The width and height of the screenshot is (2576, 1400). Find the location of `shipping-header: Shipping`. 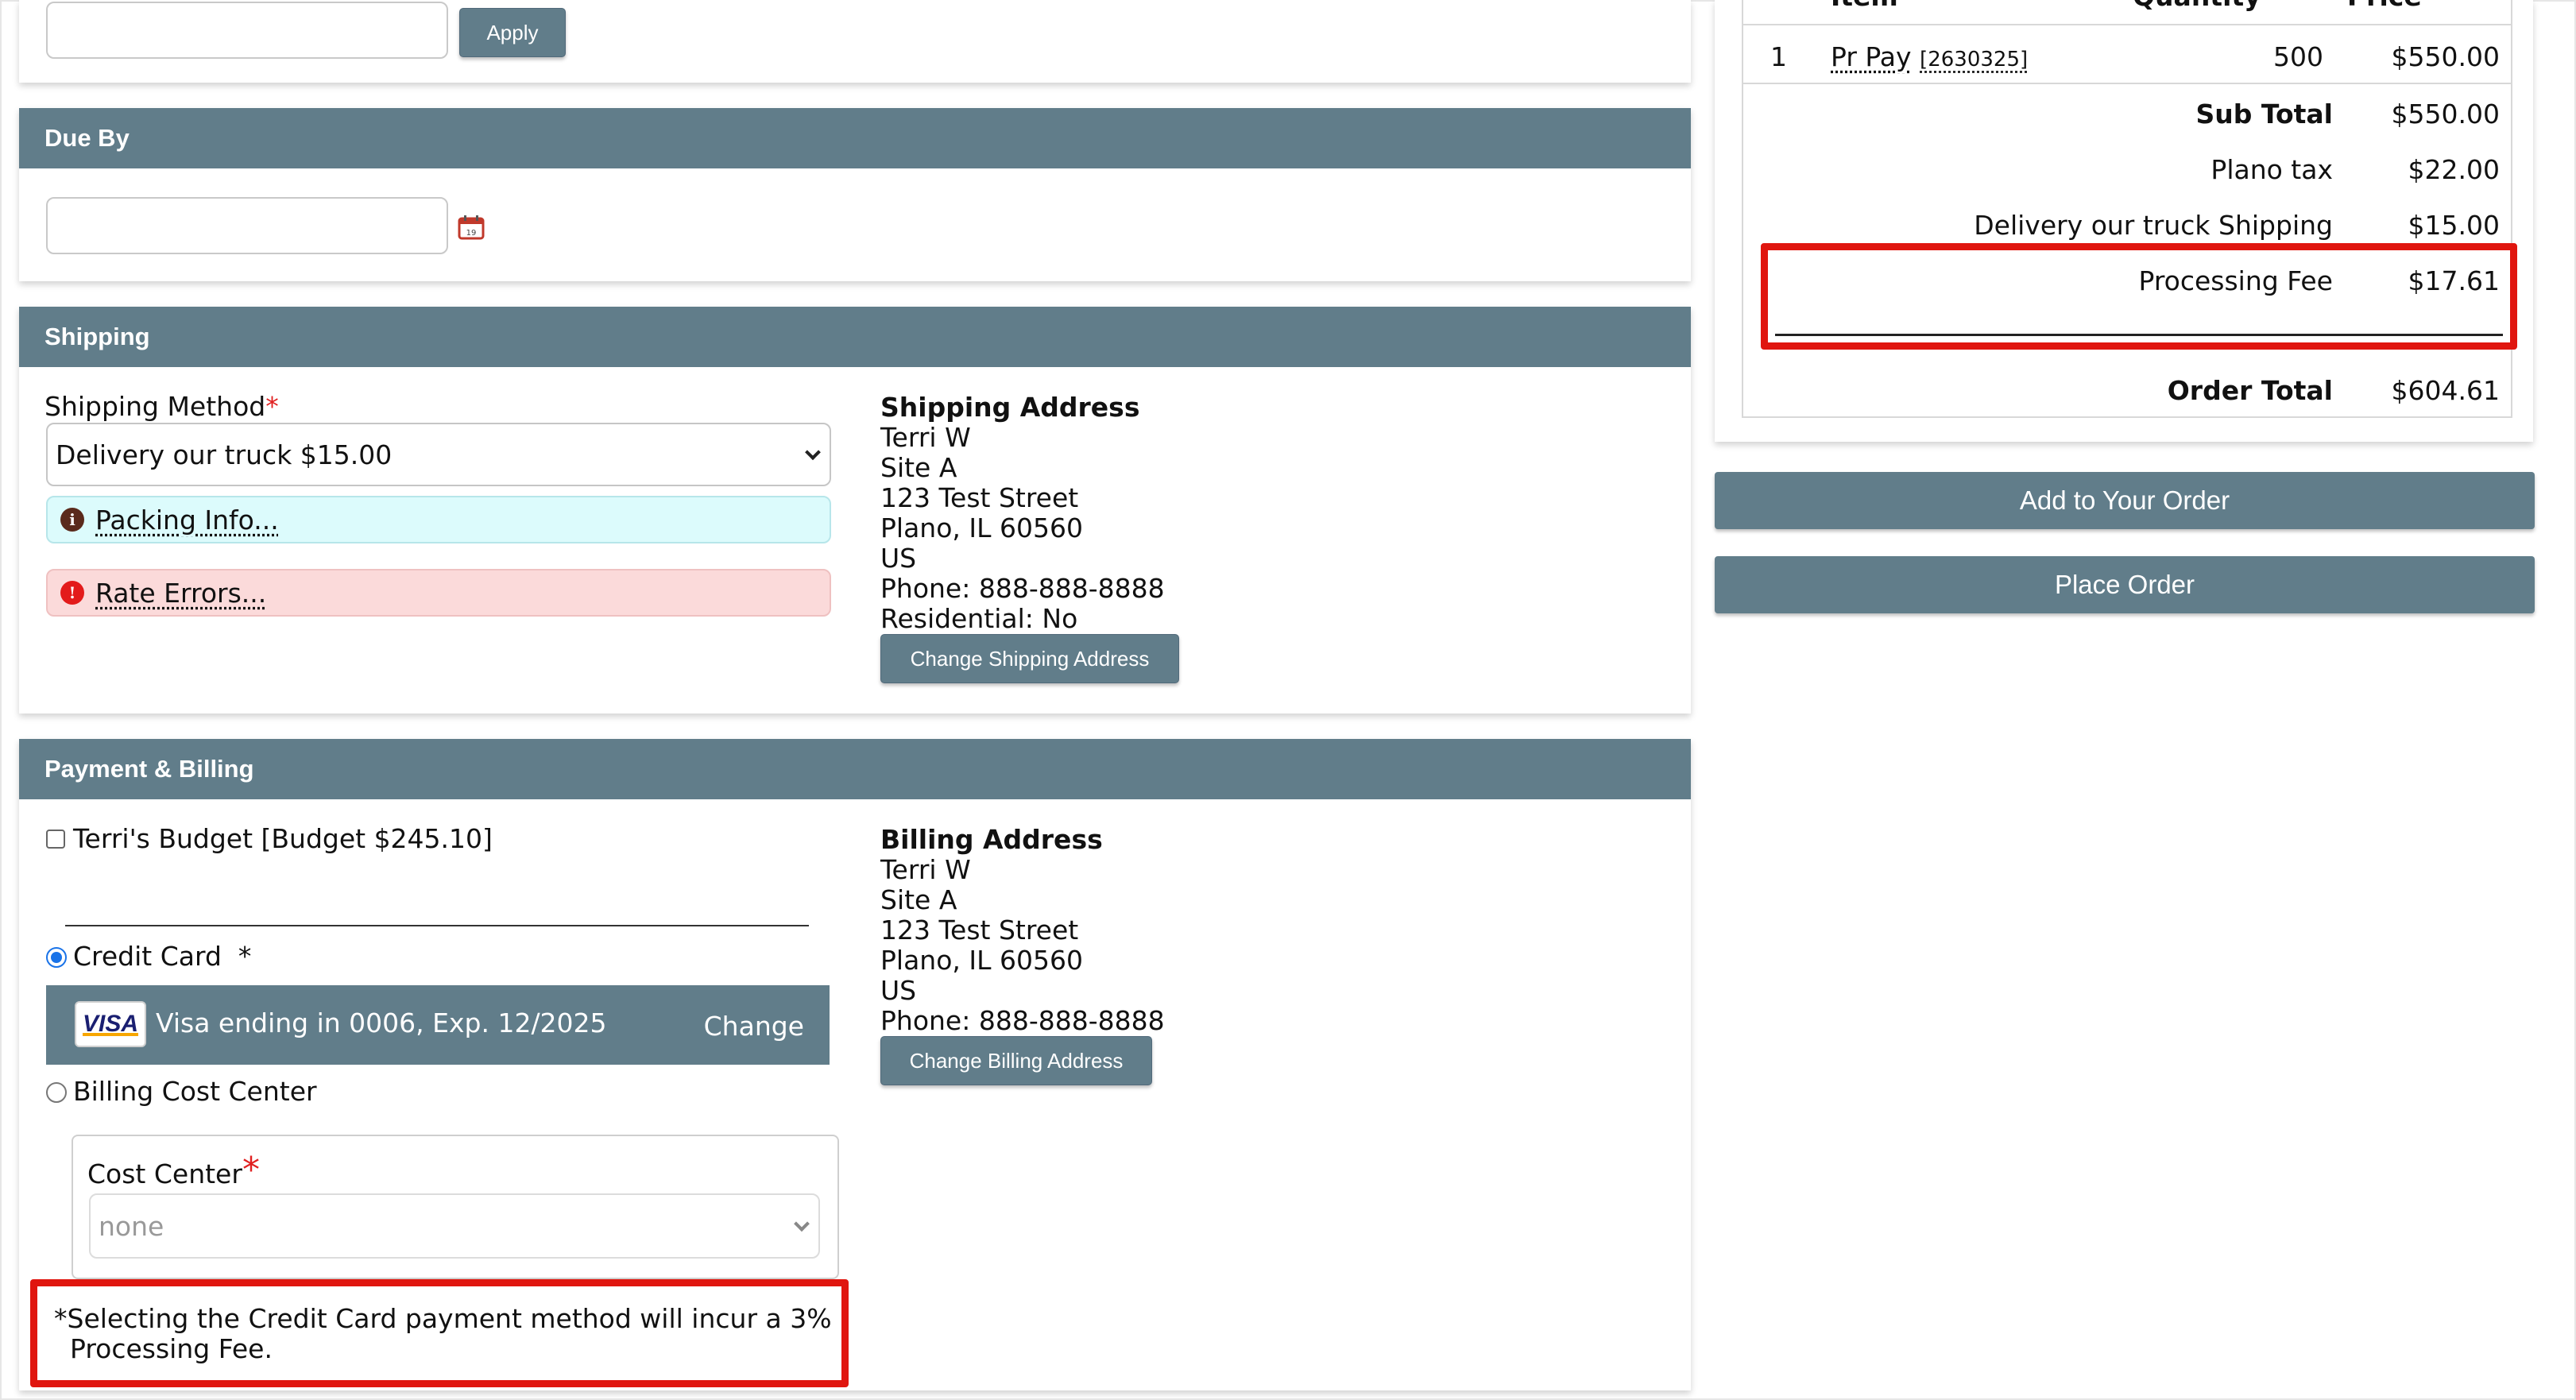

shipping-header: Shipping is located at coordinates (855, 337).